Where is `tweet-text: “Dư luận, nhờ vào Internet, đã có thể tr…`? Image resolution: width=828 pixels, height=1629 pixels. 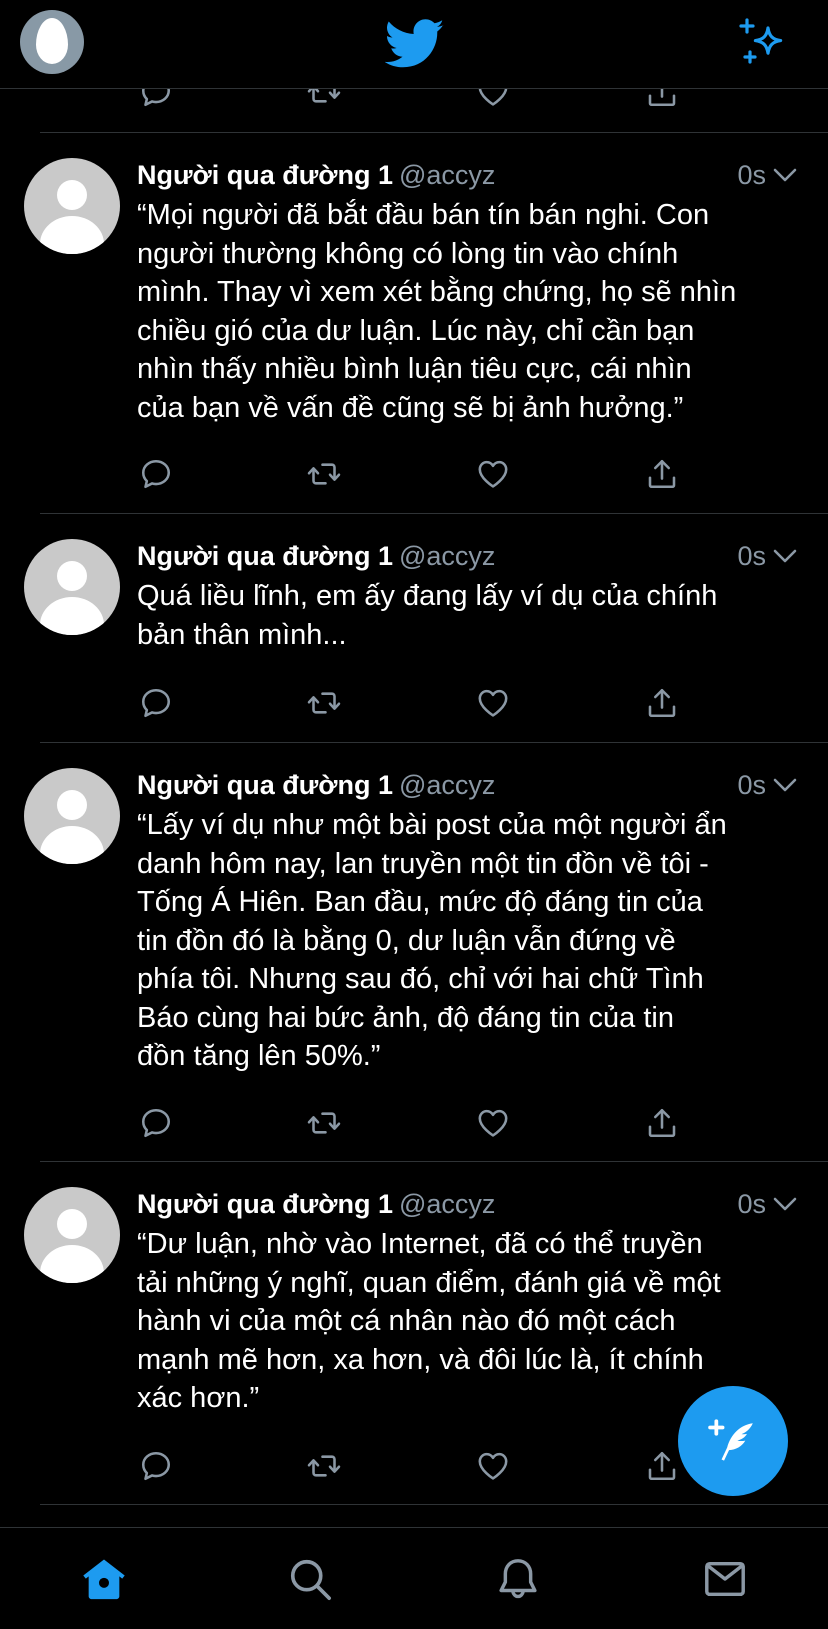
tweet-text: “Dư luận, nhờ vào Internet, đã có thể tr… is located at coordinates (429, 1321).